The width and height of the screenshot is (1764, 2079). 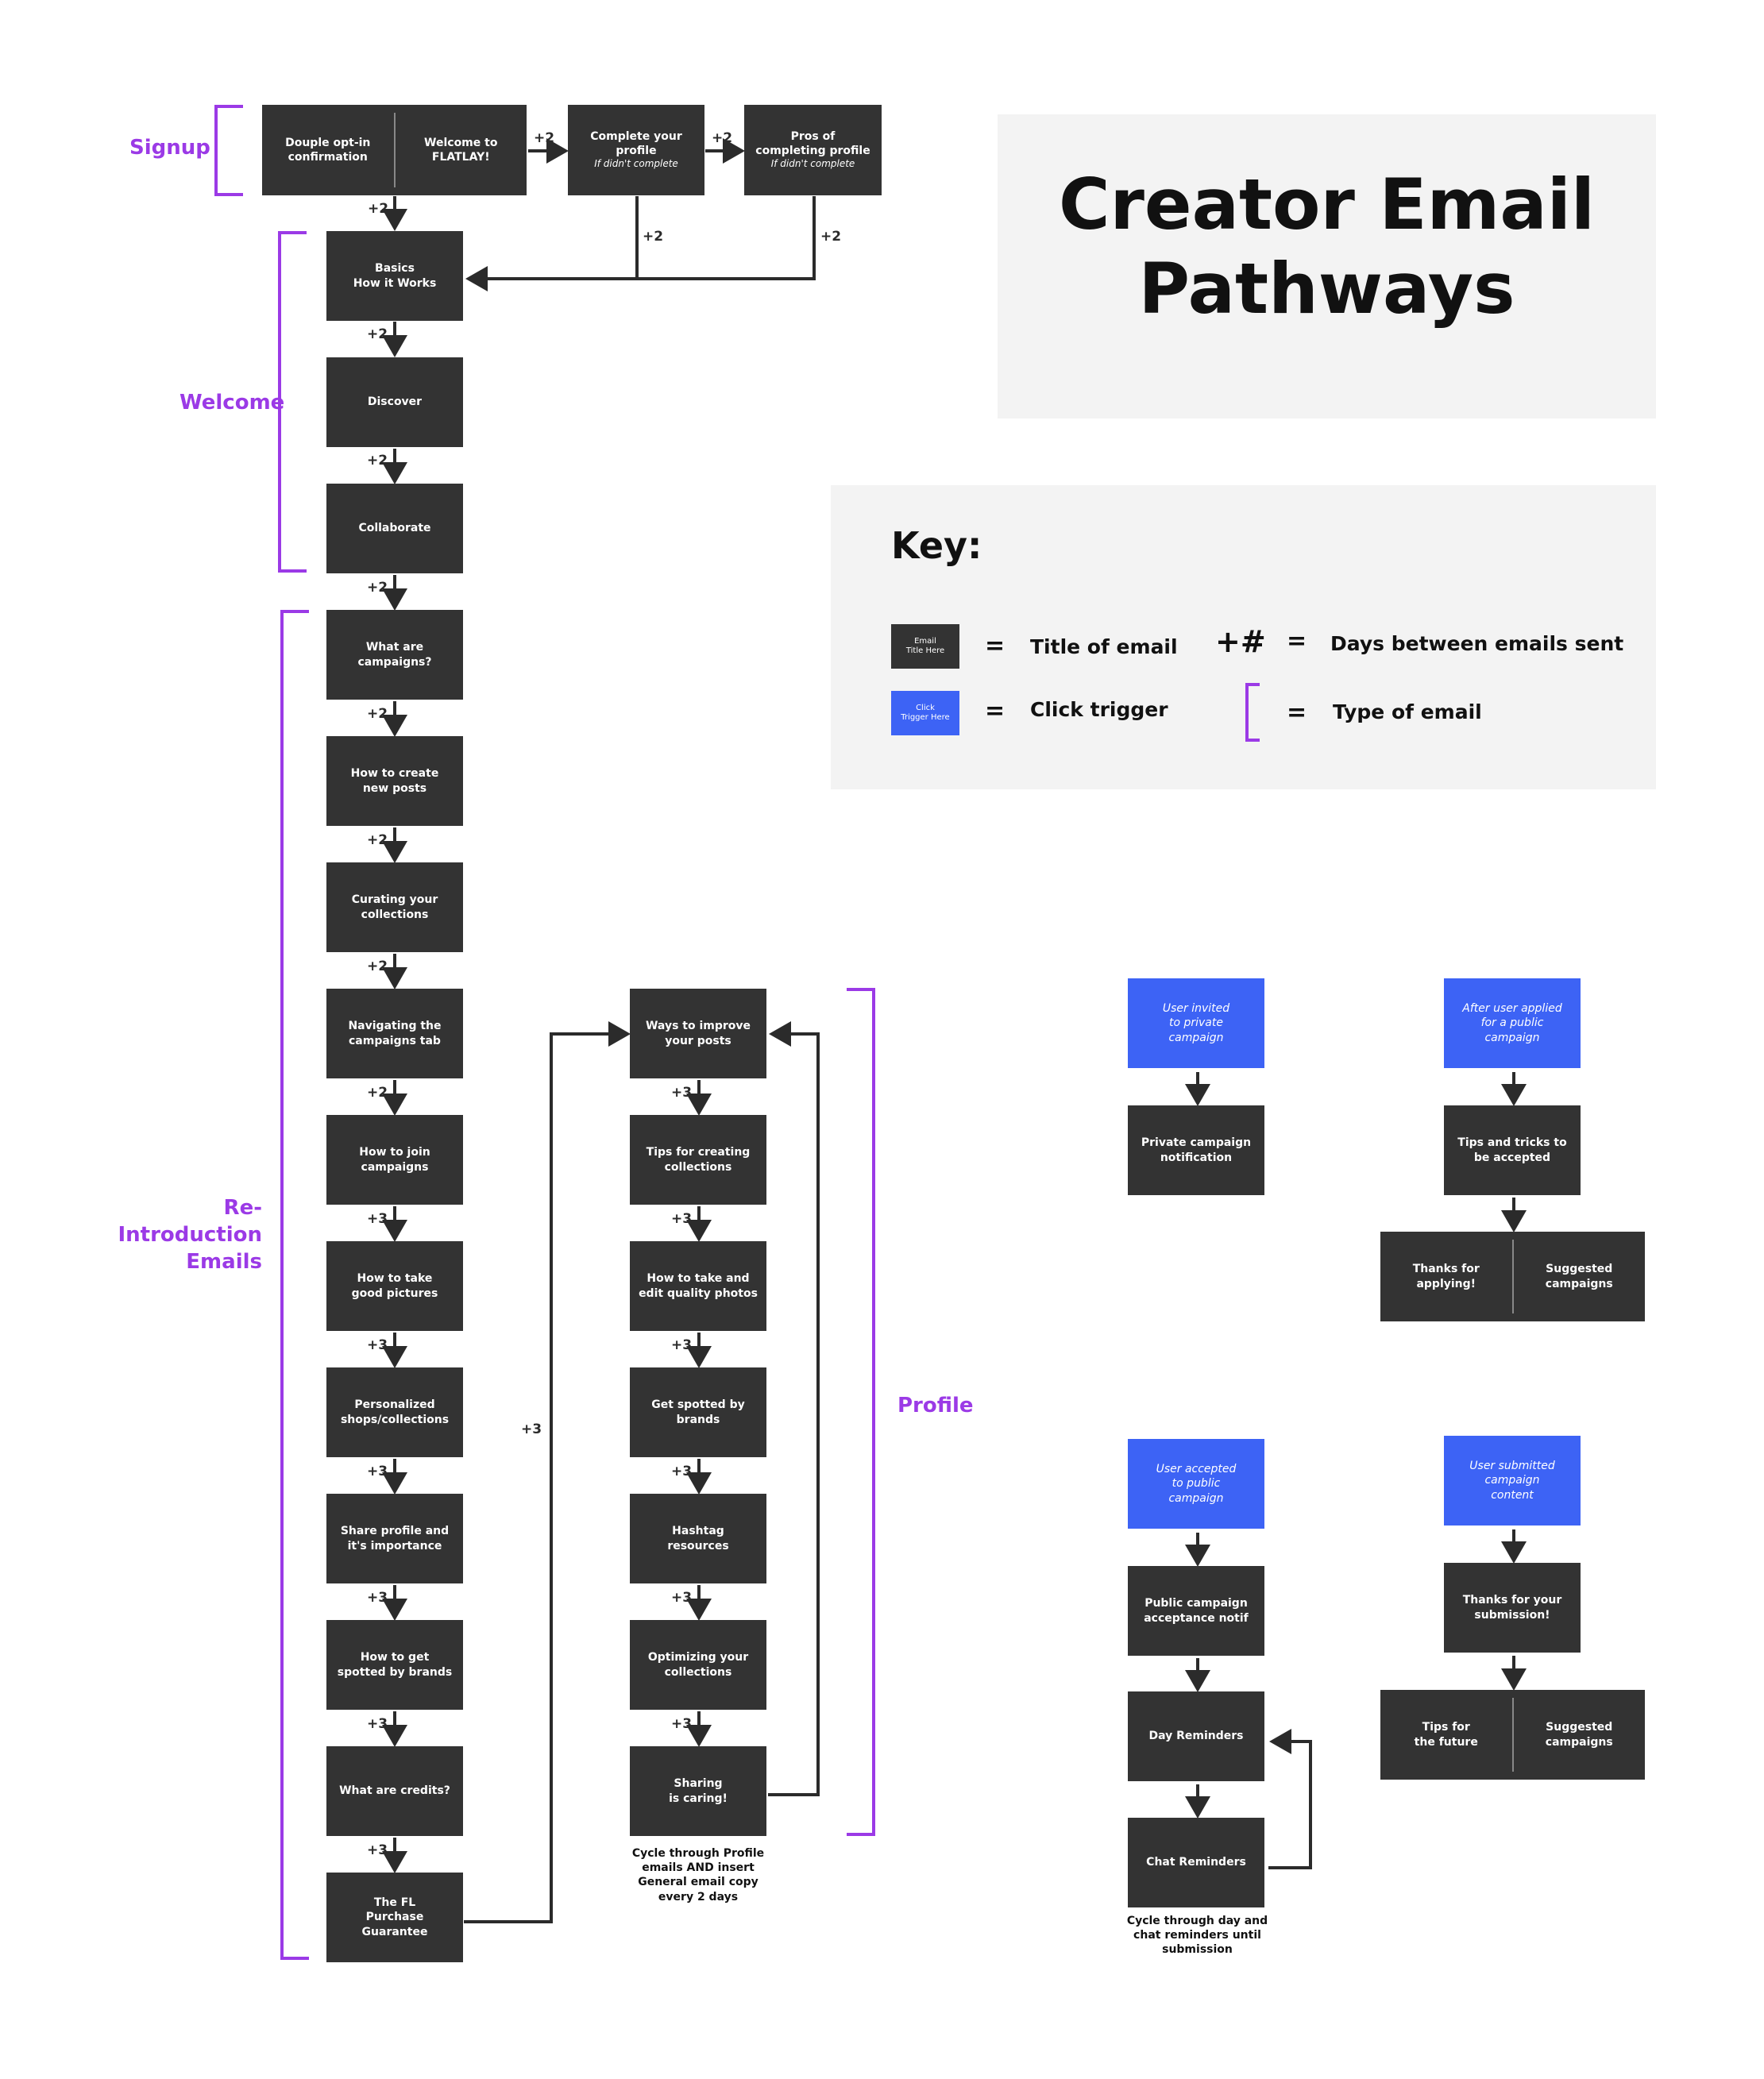 I want to click on email-private-notification: Private campaign notification, so click(x=1196, y=1150).